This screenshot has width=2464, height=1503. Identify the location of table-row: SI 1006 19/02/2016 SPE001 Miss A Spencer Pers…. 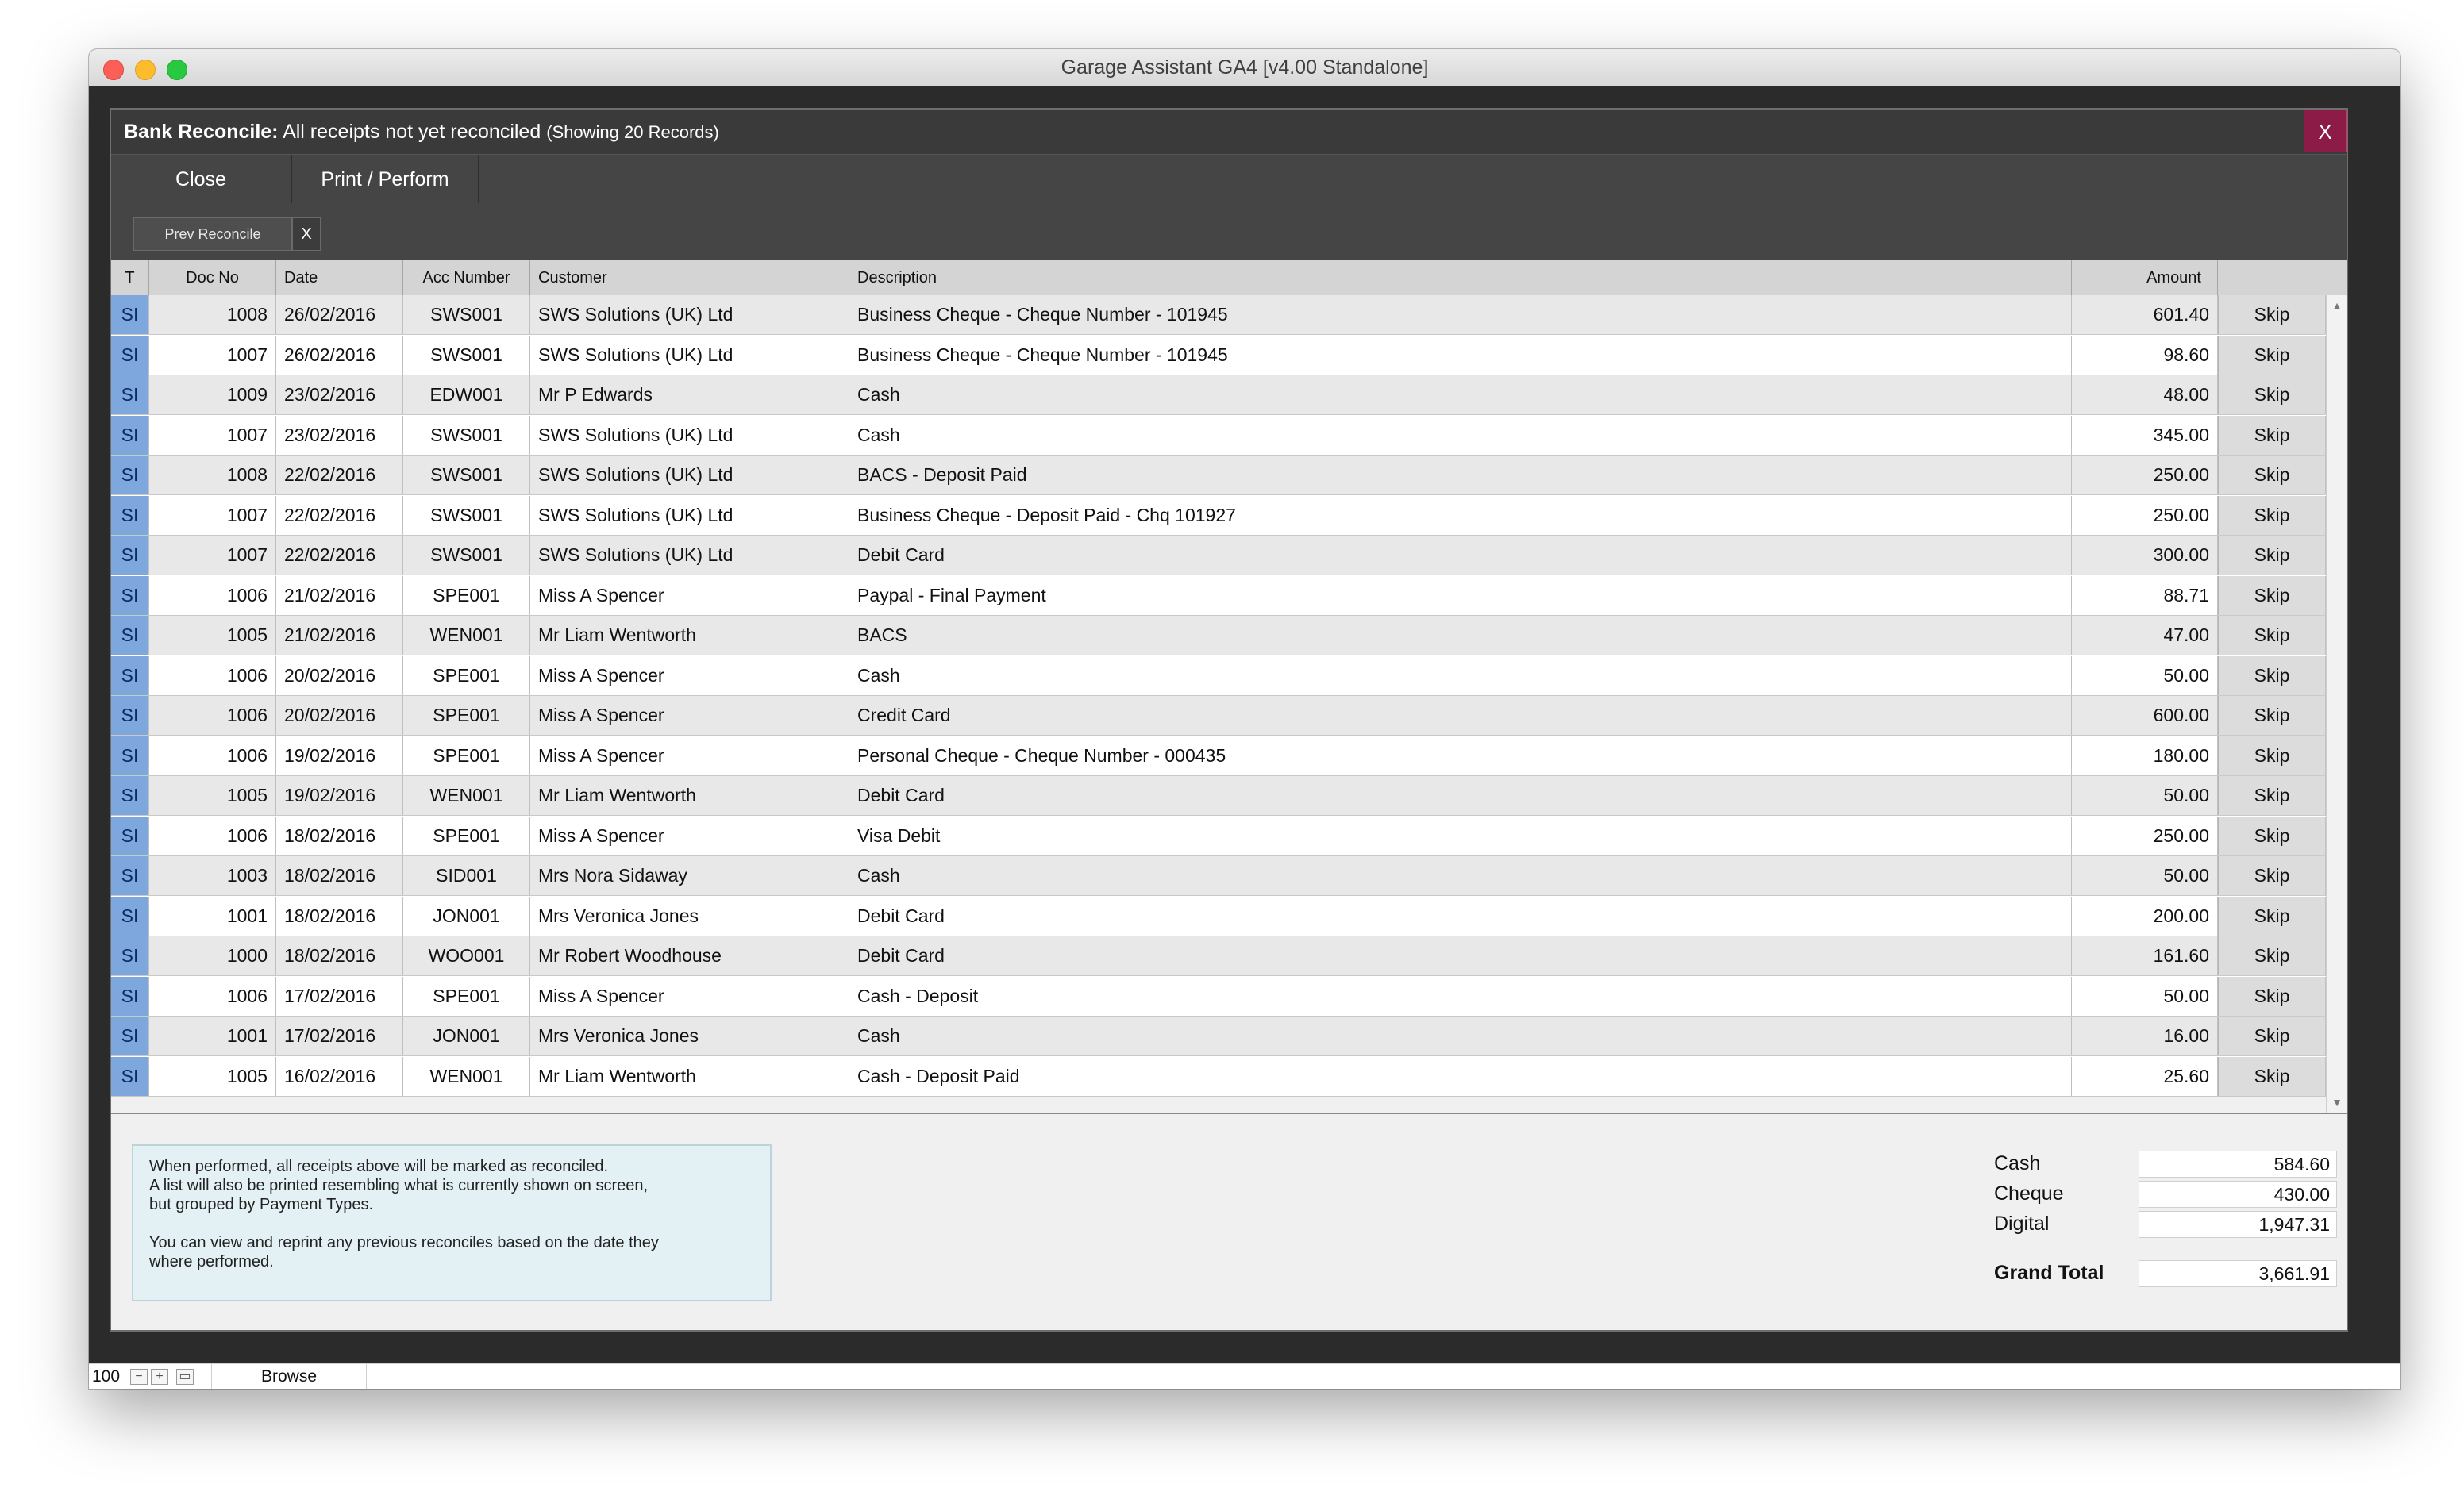
(1218, 756).